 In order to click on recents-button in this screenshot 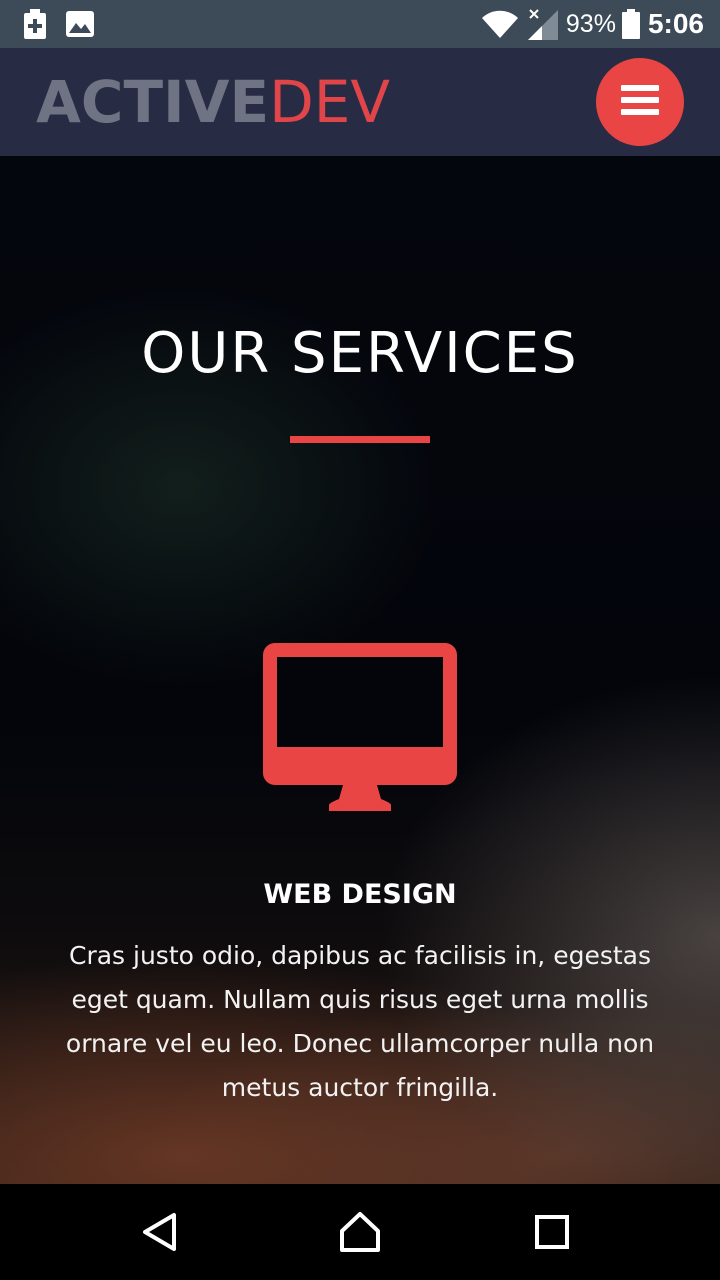, I will do `click(552, 1234)`.